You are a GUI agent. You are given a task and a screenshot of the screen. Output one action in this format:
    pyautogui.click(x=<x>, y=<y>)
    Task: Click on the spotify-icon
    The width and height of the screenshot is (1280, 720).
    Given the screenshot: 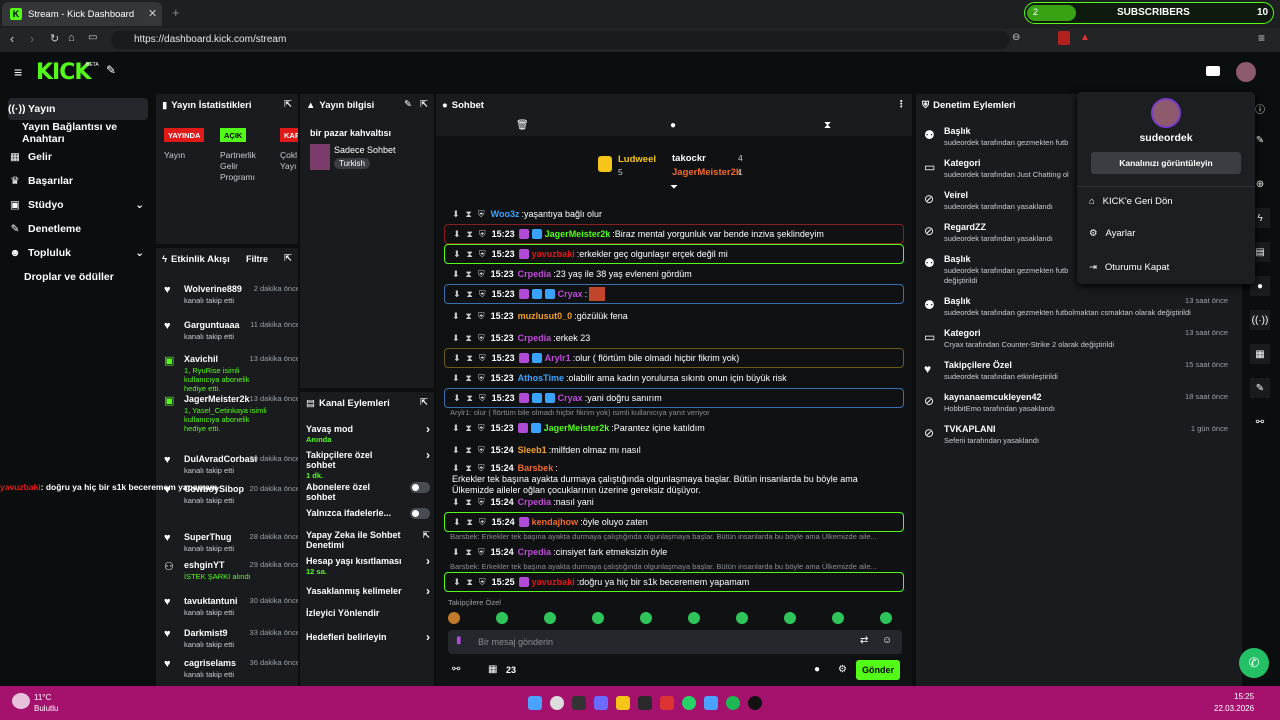 What is the action you would take?
    pyautogui.click(x=733, y=703)
    